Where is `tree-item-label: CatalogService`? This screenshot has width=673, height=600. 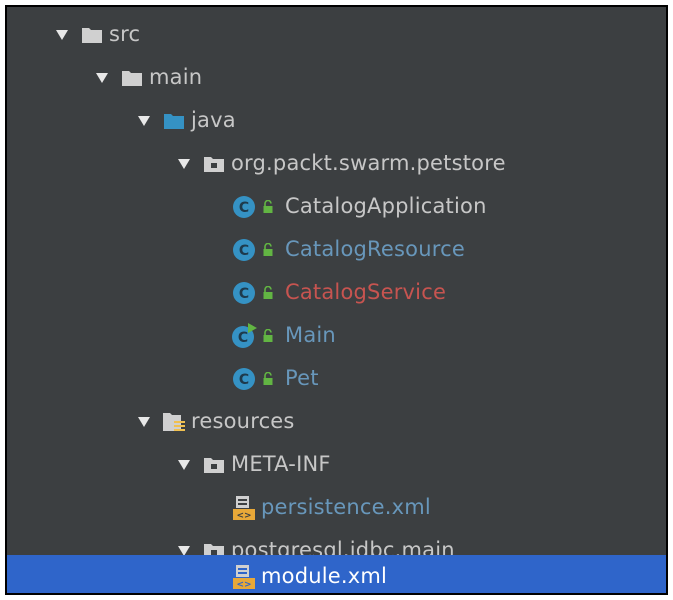
tree-item-label: CatalogService is located at coordinates (366, 292).